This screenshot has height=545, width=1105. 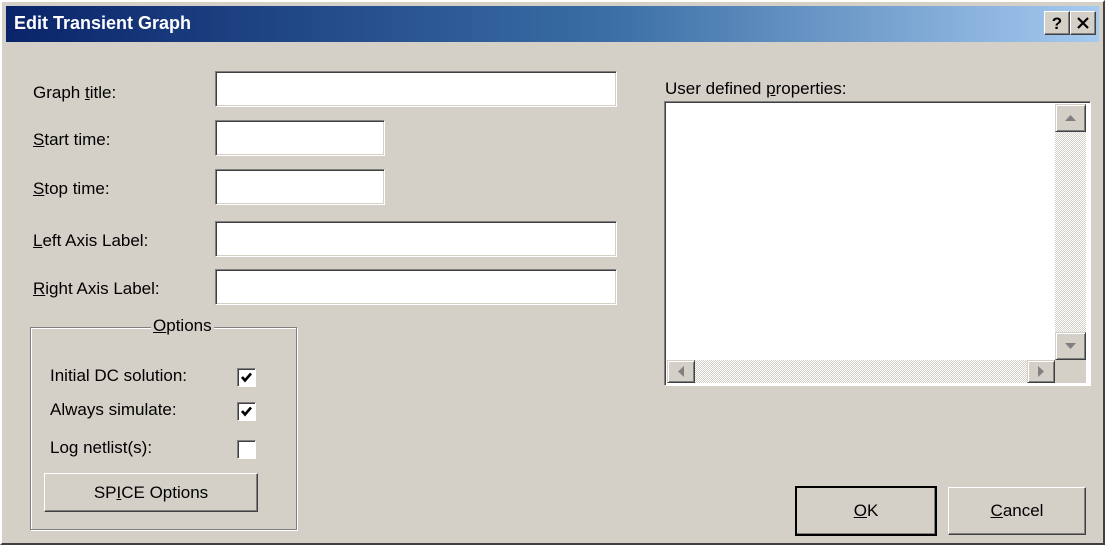 What do you see at coordinates (71, 188) in the screenshot?
I see `stop-time-label: Stop time:` at bounding box center [71, 188].